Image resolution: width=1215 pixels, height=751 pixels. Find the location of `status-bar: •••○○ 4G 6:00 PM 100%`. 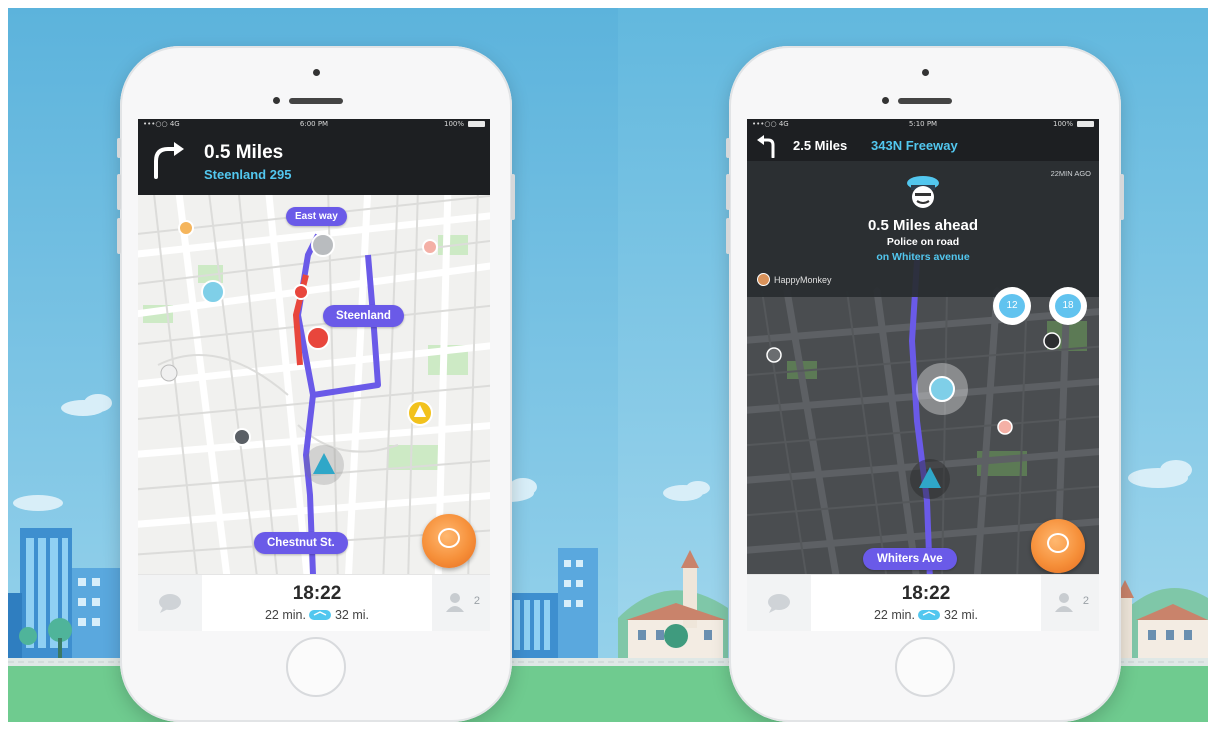

status-bar: •••○○ 4G 6:00 PM 100% is located at coordinates (314, 124).